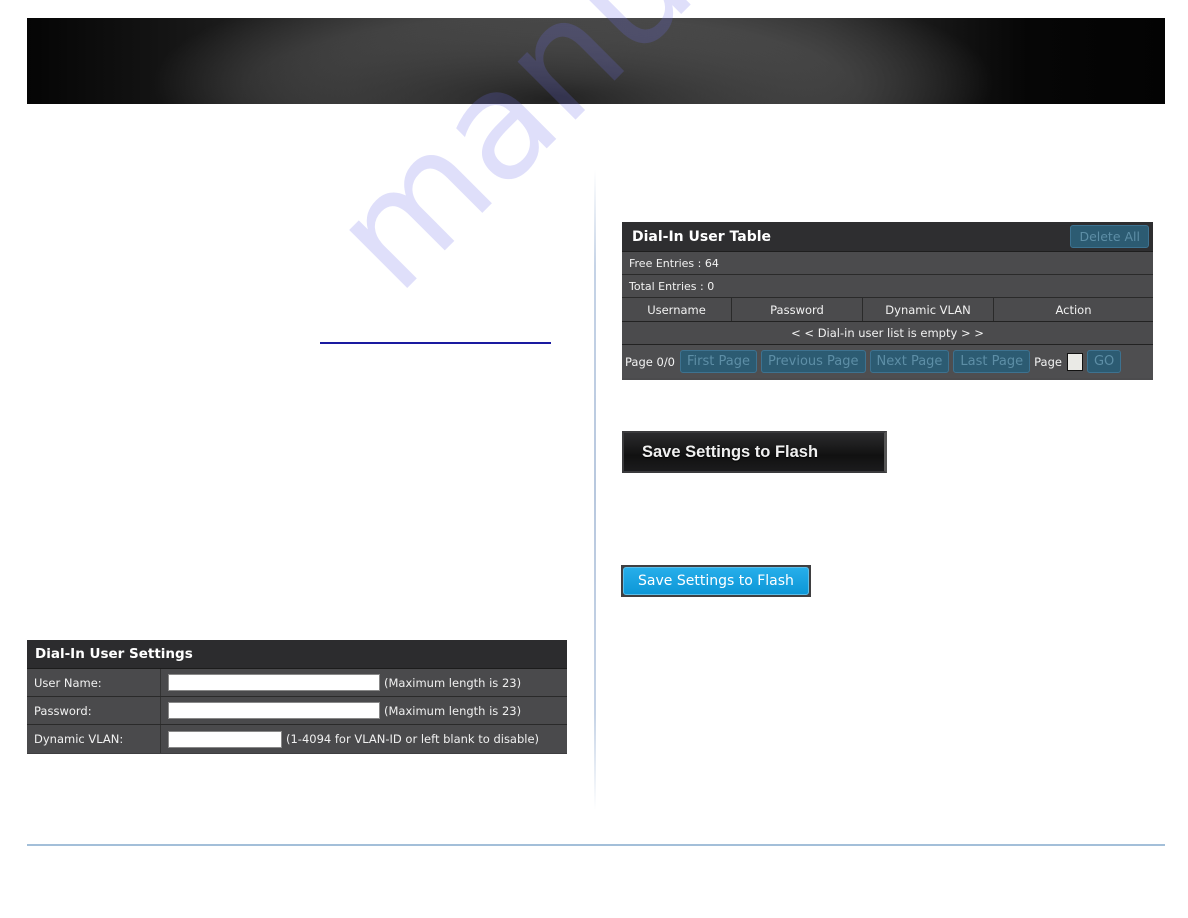  I want to click on column-divider, so click(595, 490).